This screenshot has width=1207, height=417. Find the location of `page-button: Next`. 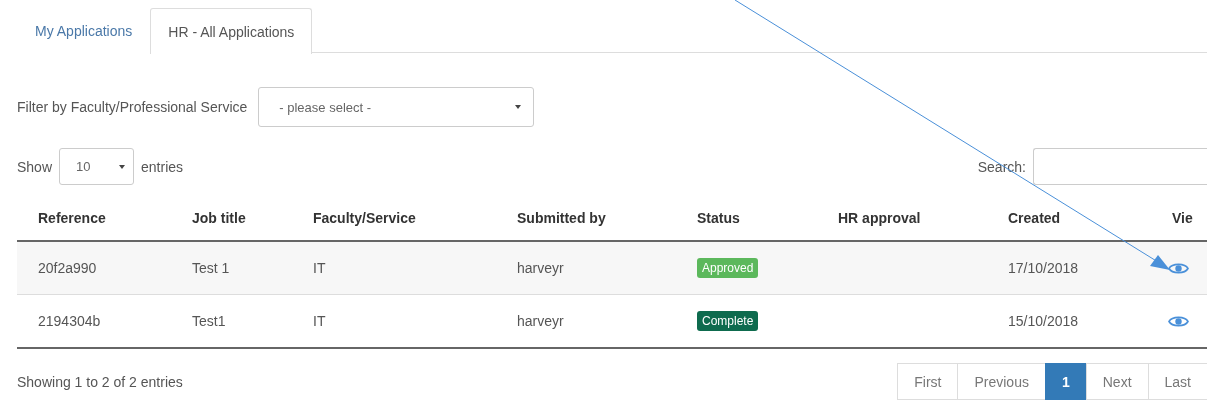

page-button: Next is located at coordinates (1117, 381).